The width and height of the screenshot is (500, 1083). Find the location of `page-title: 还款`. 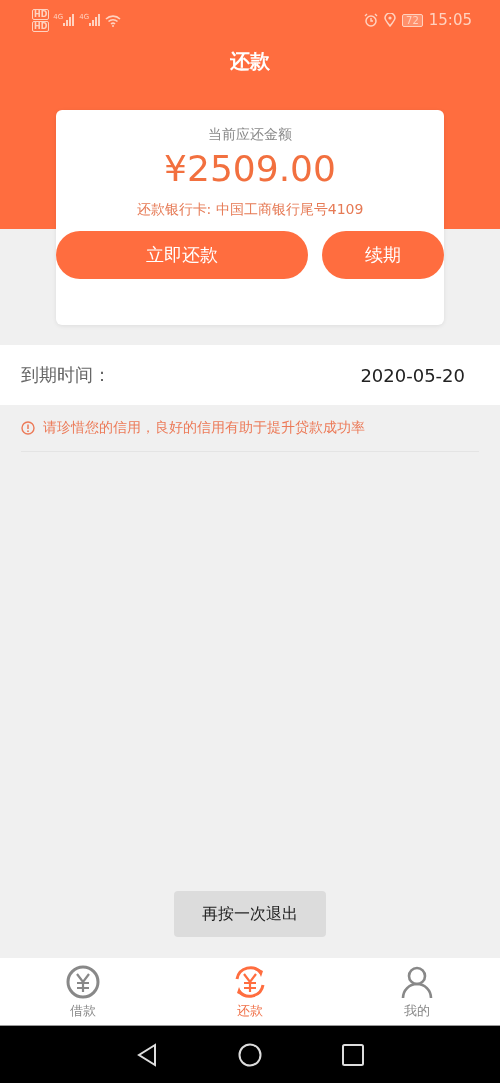

page-title: 还款 is located at coordinates (250, 61).